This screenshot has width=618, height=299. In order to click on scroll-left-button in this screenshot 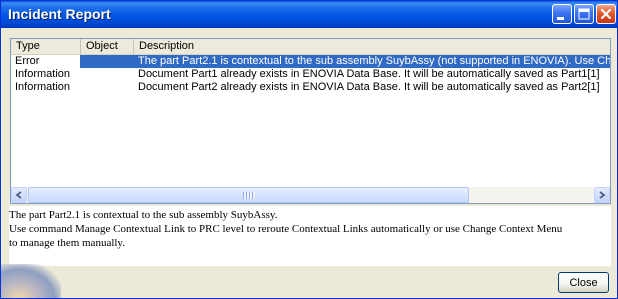, I will do `click(19, 195)`.